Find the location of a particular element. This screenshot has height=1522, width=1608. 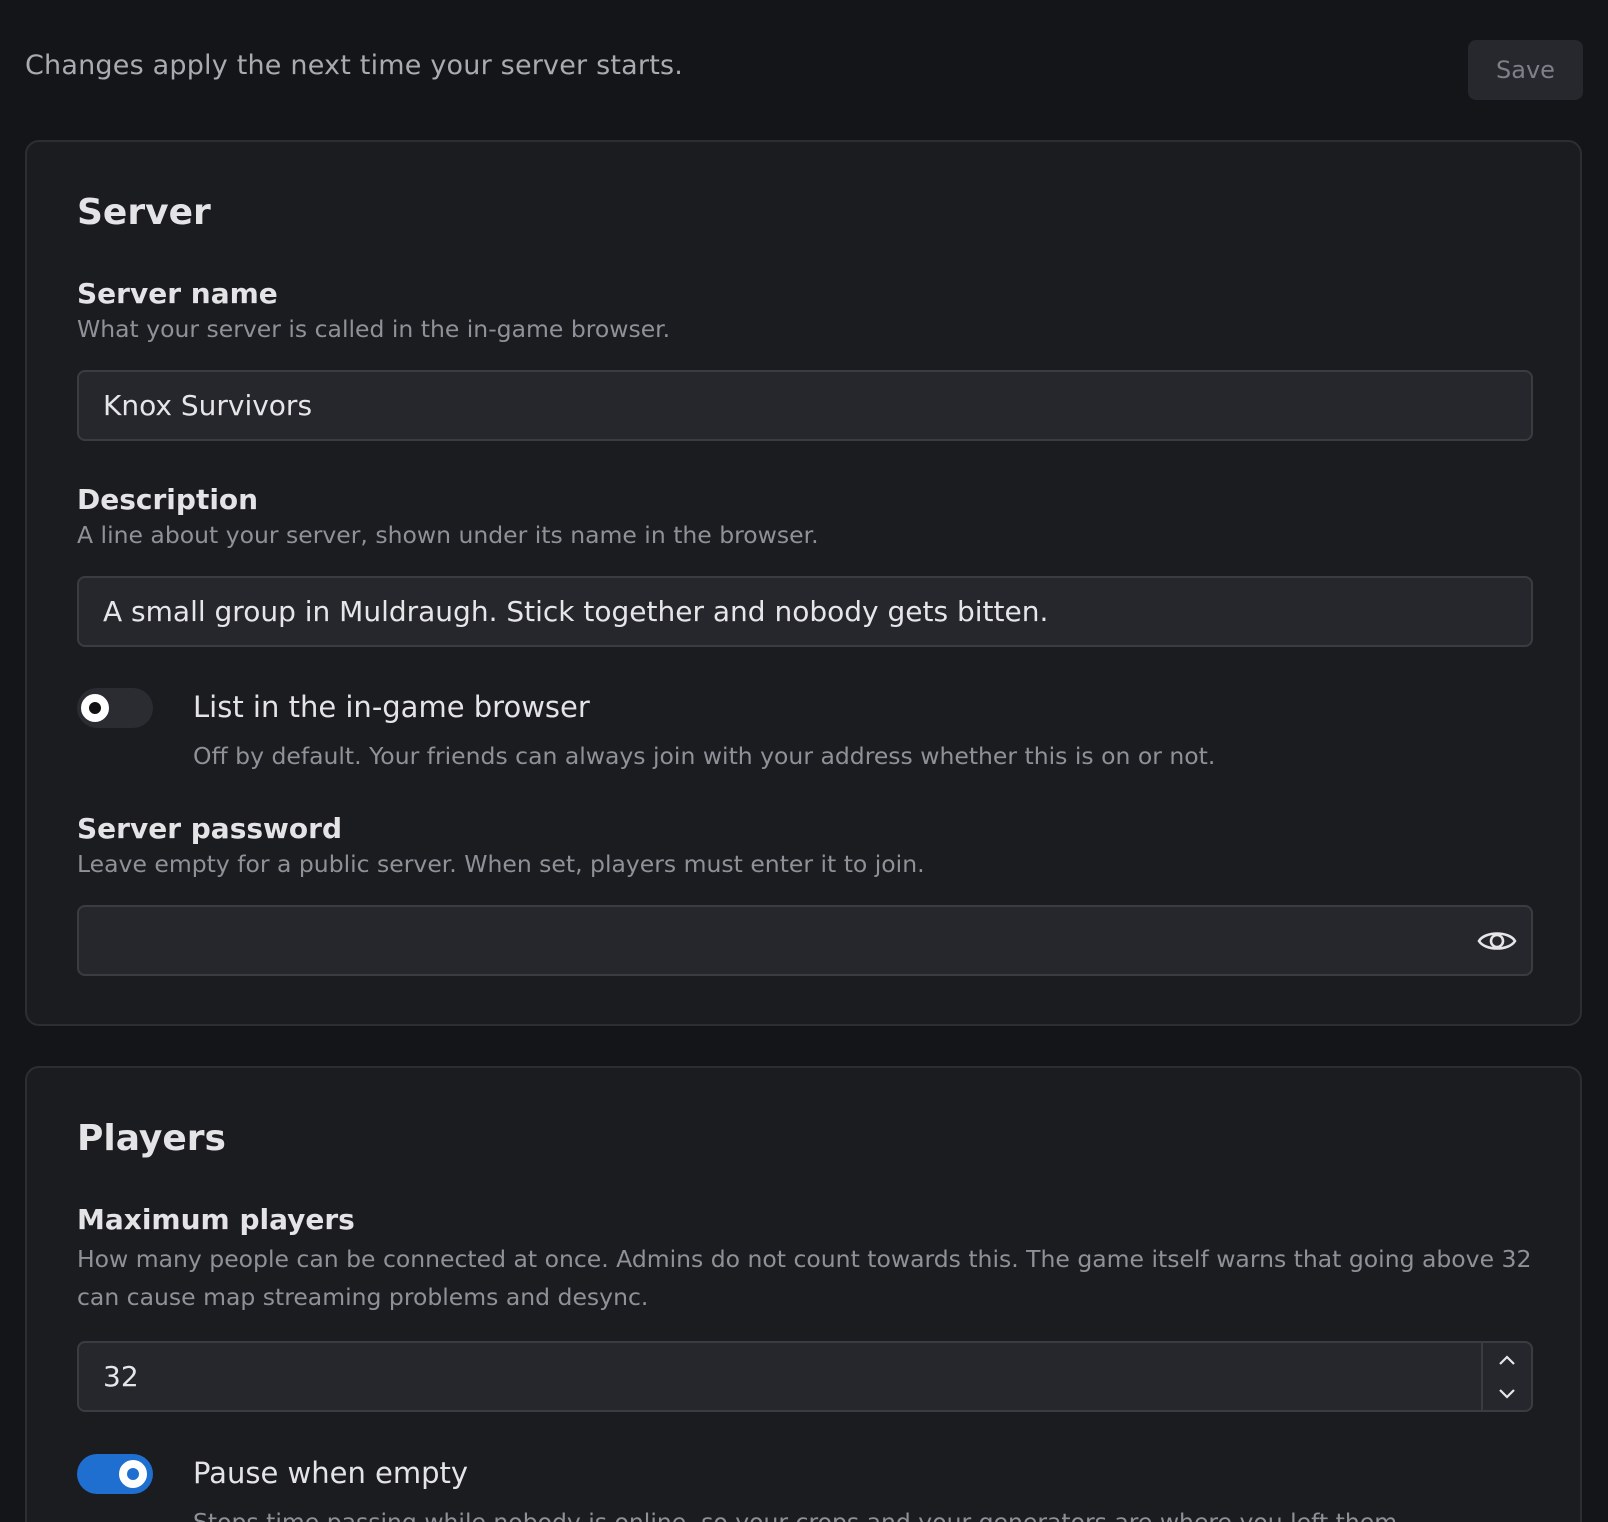

section-title-players: Players is located at coordinates (151, 1138).